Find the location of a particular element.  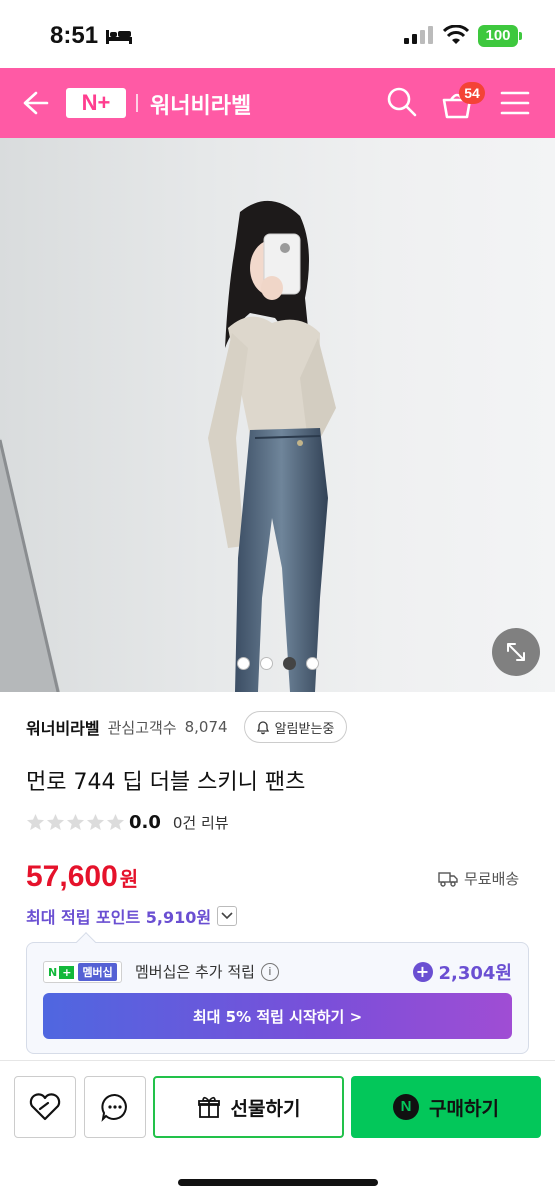

home-indicator is located at coordinates (278, 1182).